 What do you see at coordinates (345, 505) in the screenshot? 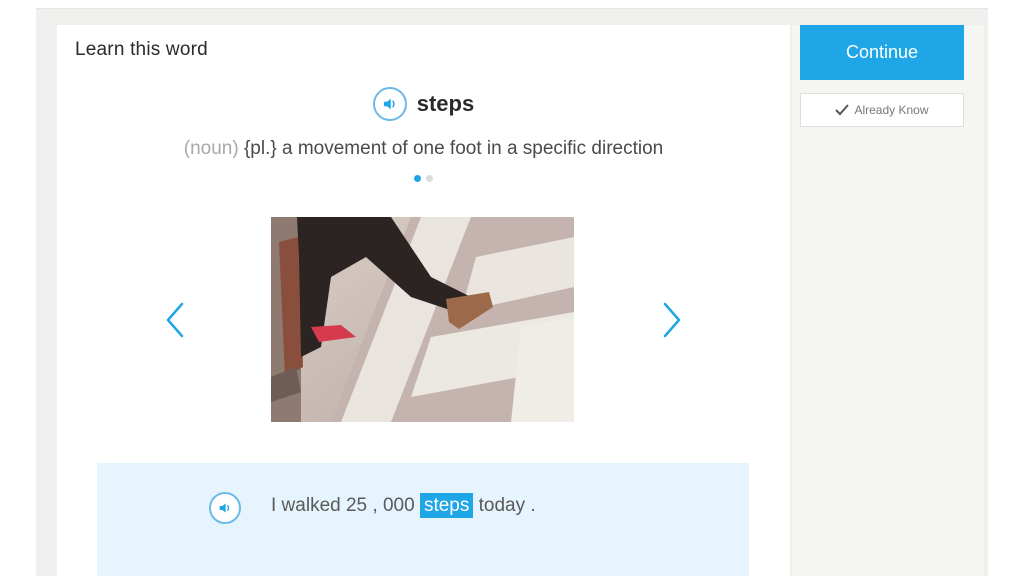
I see `sentence-before: I walked 25 , 000` at bounding box center [345, 505].